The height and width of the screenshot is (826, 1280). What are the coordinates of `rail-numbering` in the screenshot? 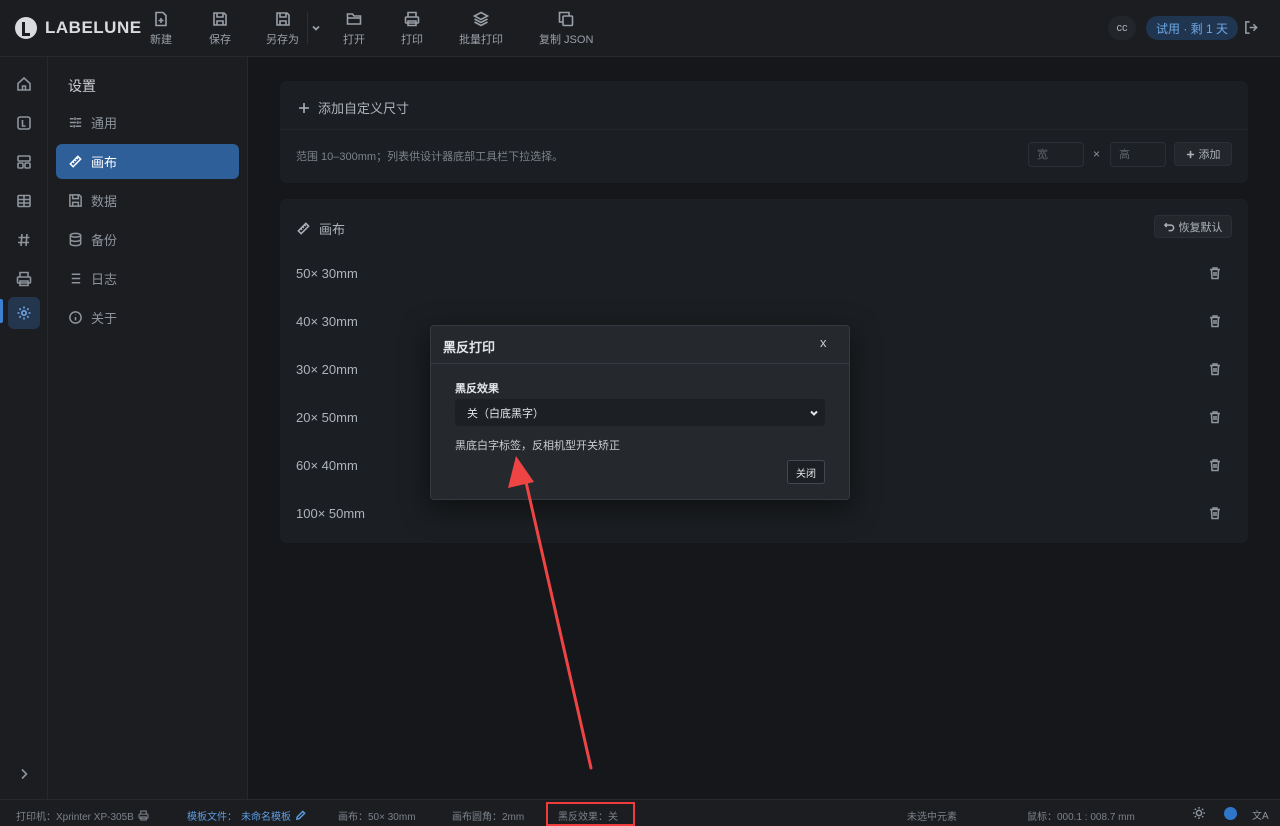 It's located at (24, 240).